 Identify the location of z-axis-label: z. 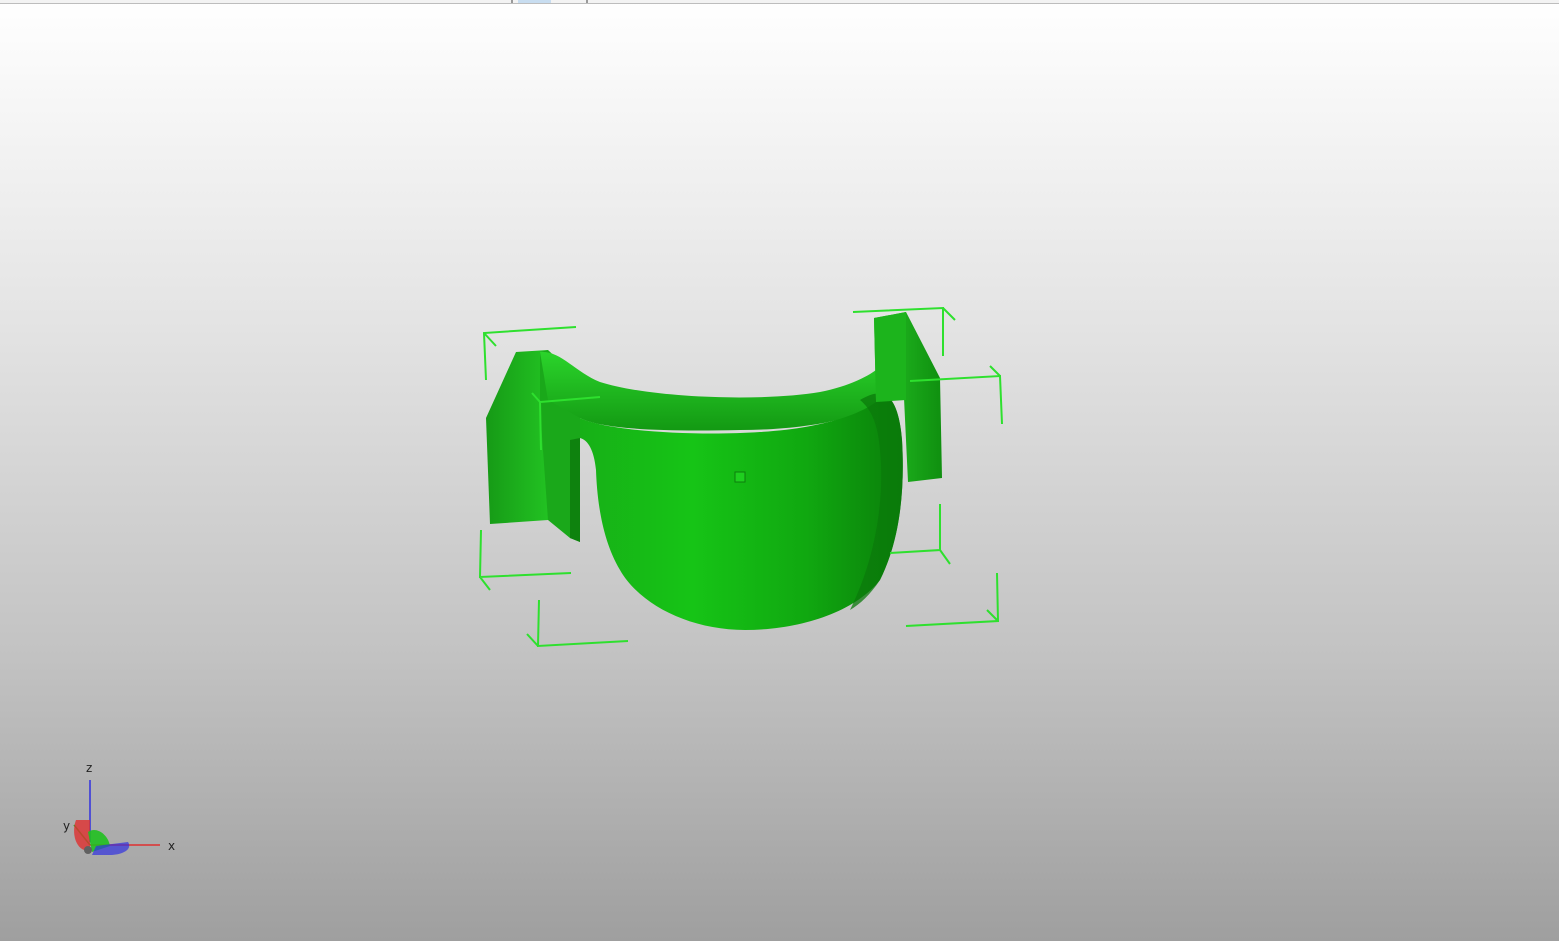
(89, 768).